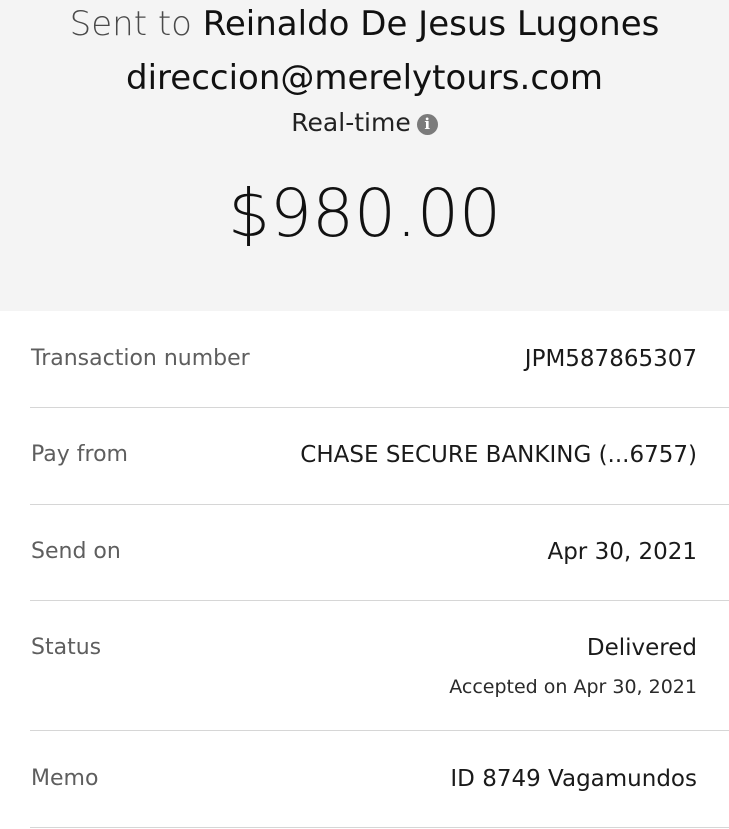  I want to click on pay-from-row: Pay from CHASE SECURE BANKING (...6757), so click(379, 456).